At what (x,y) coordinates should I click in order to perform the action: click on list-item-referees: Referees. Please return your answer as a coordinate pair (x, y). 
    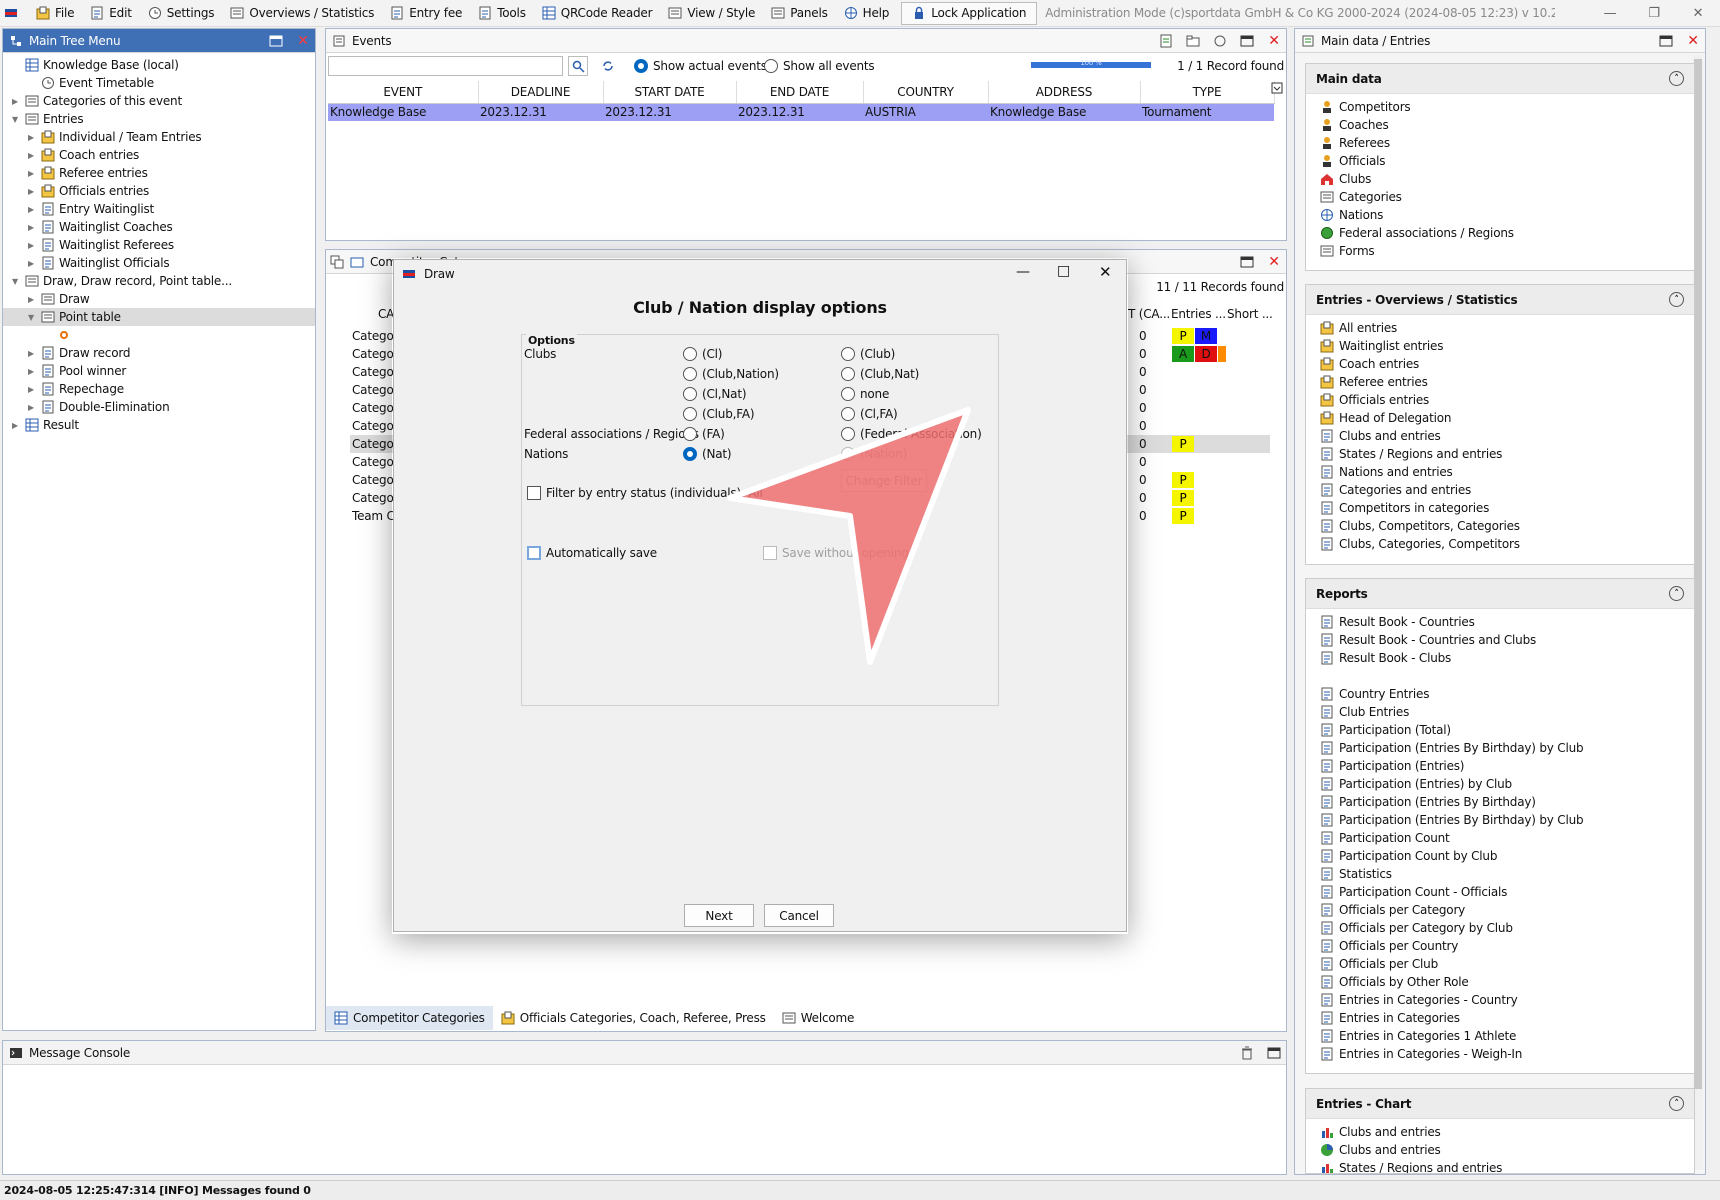
    Looking at the image, I should click on (1500, 143).